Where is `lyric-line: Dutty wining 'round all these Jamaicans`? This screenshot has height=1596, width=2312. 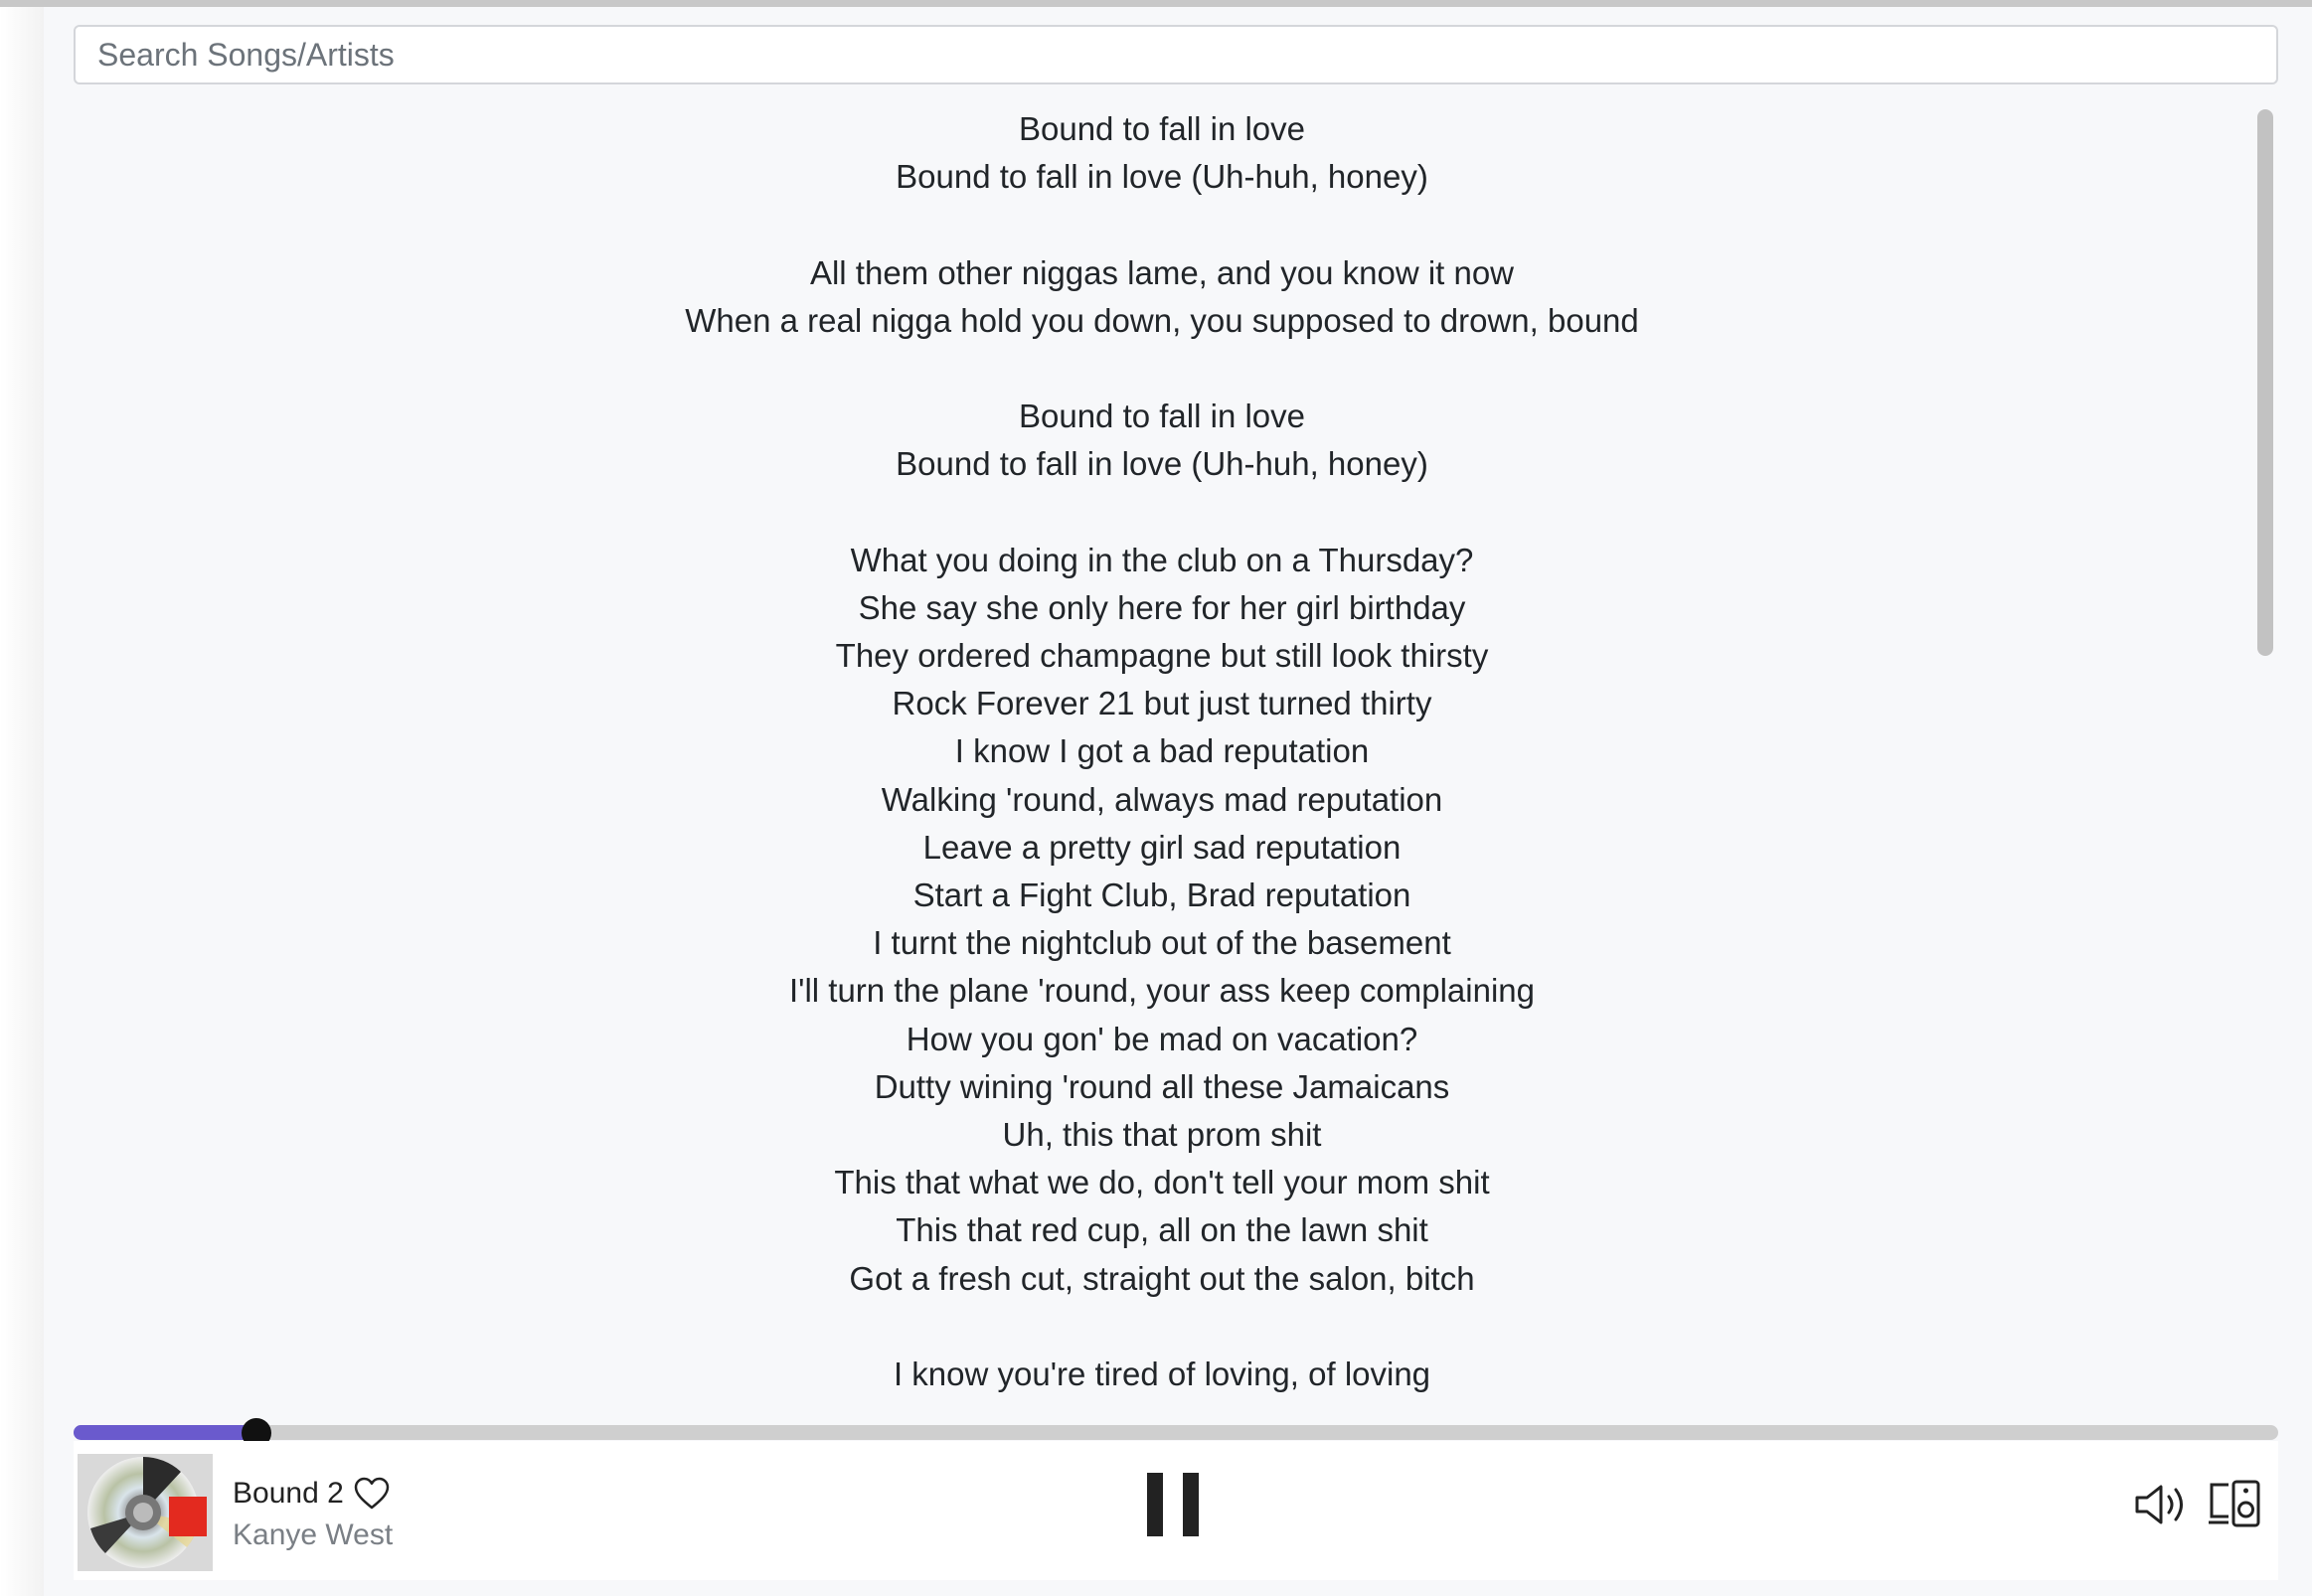
lyric-line: Dutty wining 'round all these Jamaicans is located at coordinates (1162, 1086).